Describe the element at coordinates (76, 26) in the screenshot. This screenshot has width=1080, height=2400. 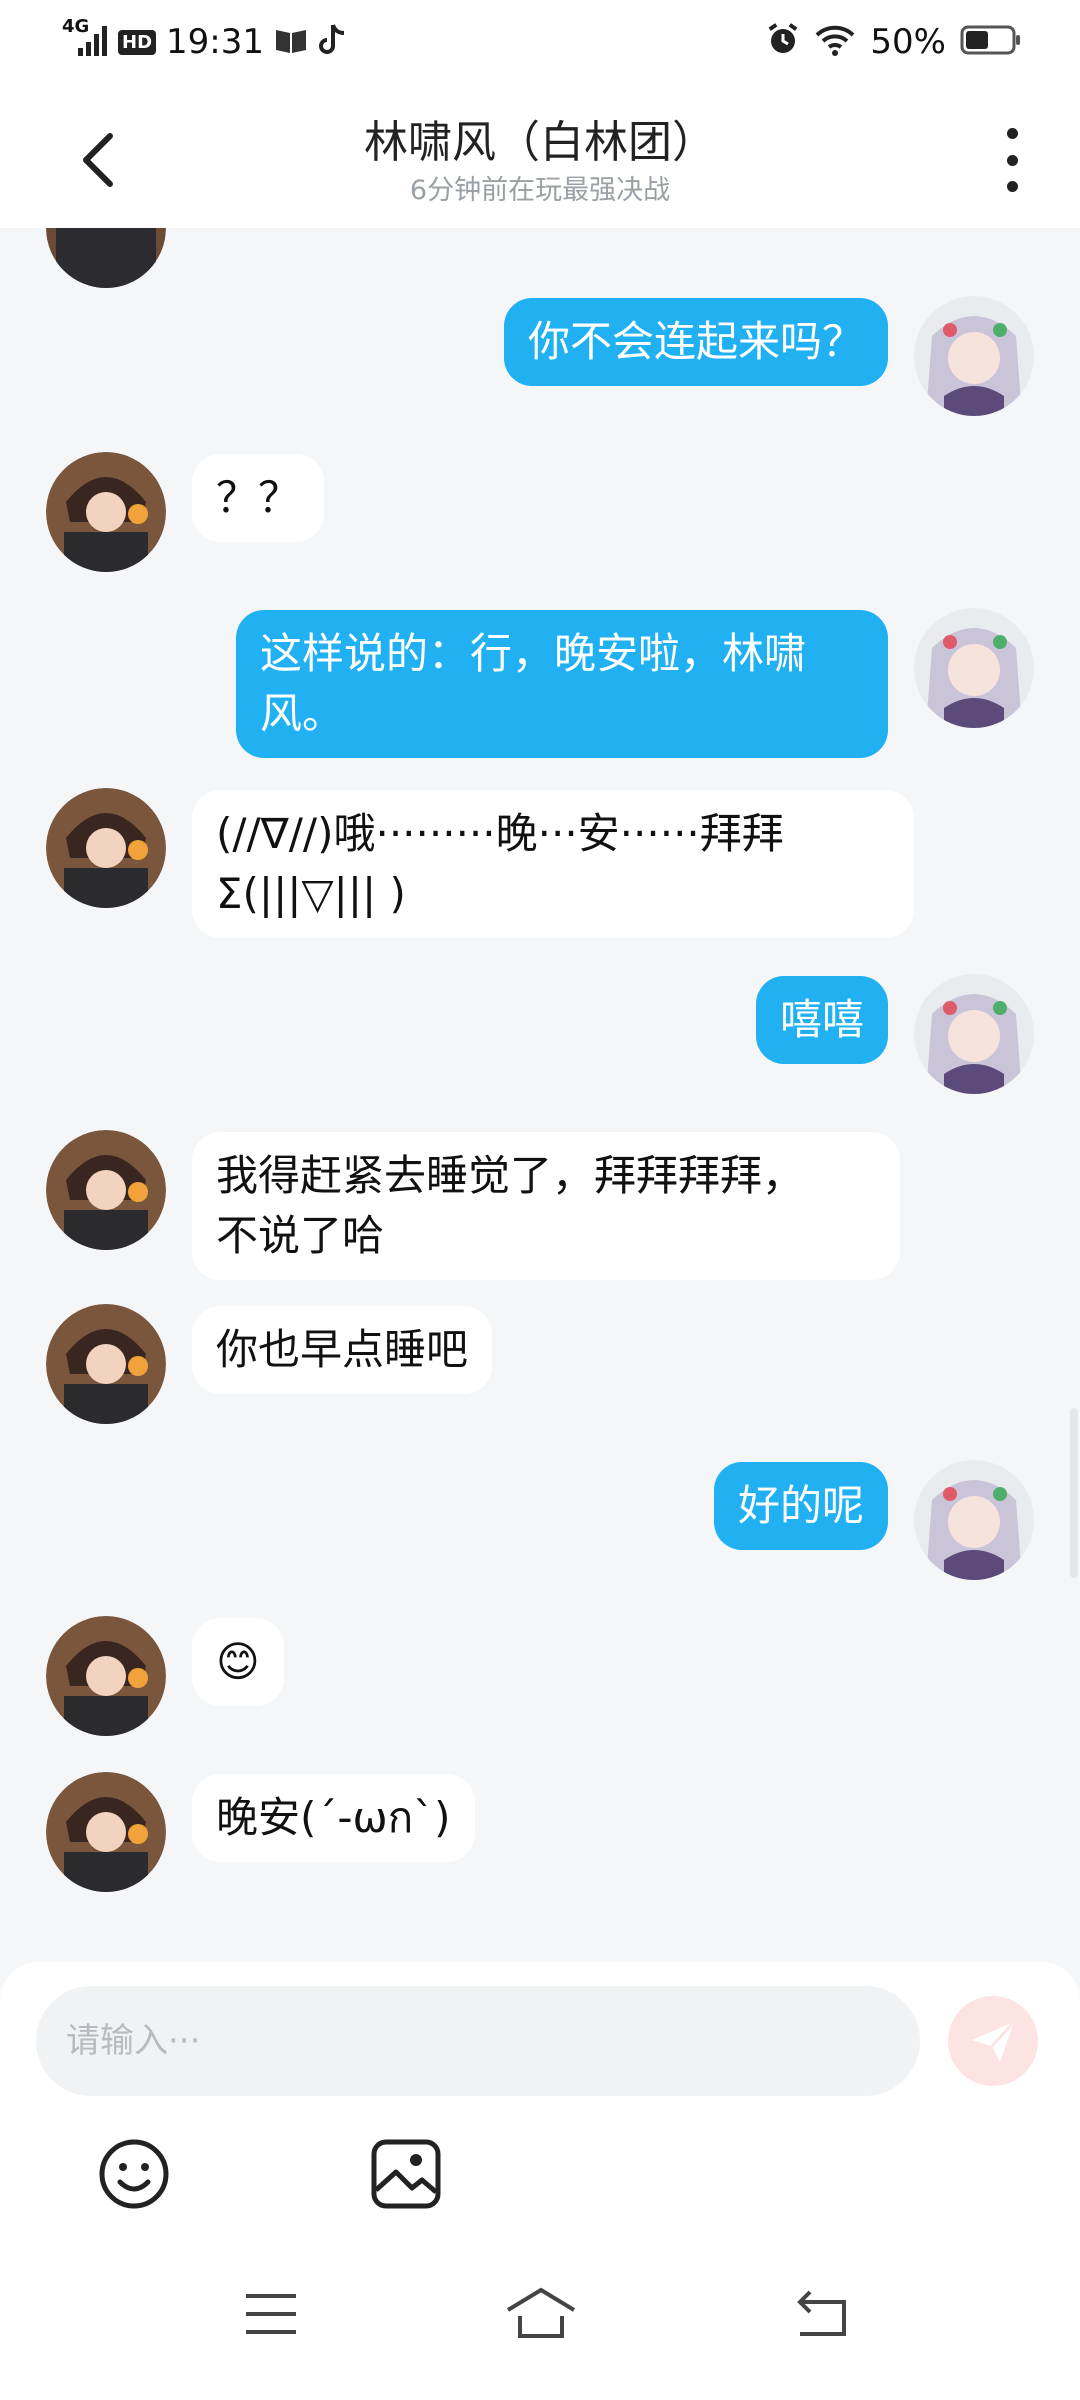
I see `network-type: 4G` at that location.